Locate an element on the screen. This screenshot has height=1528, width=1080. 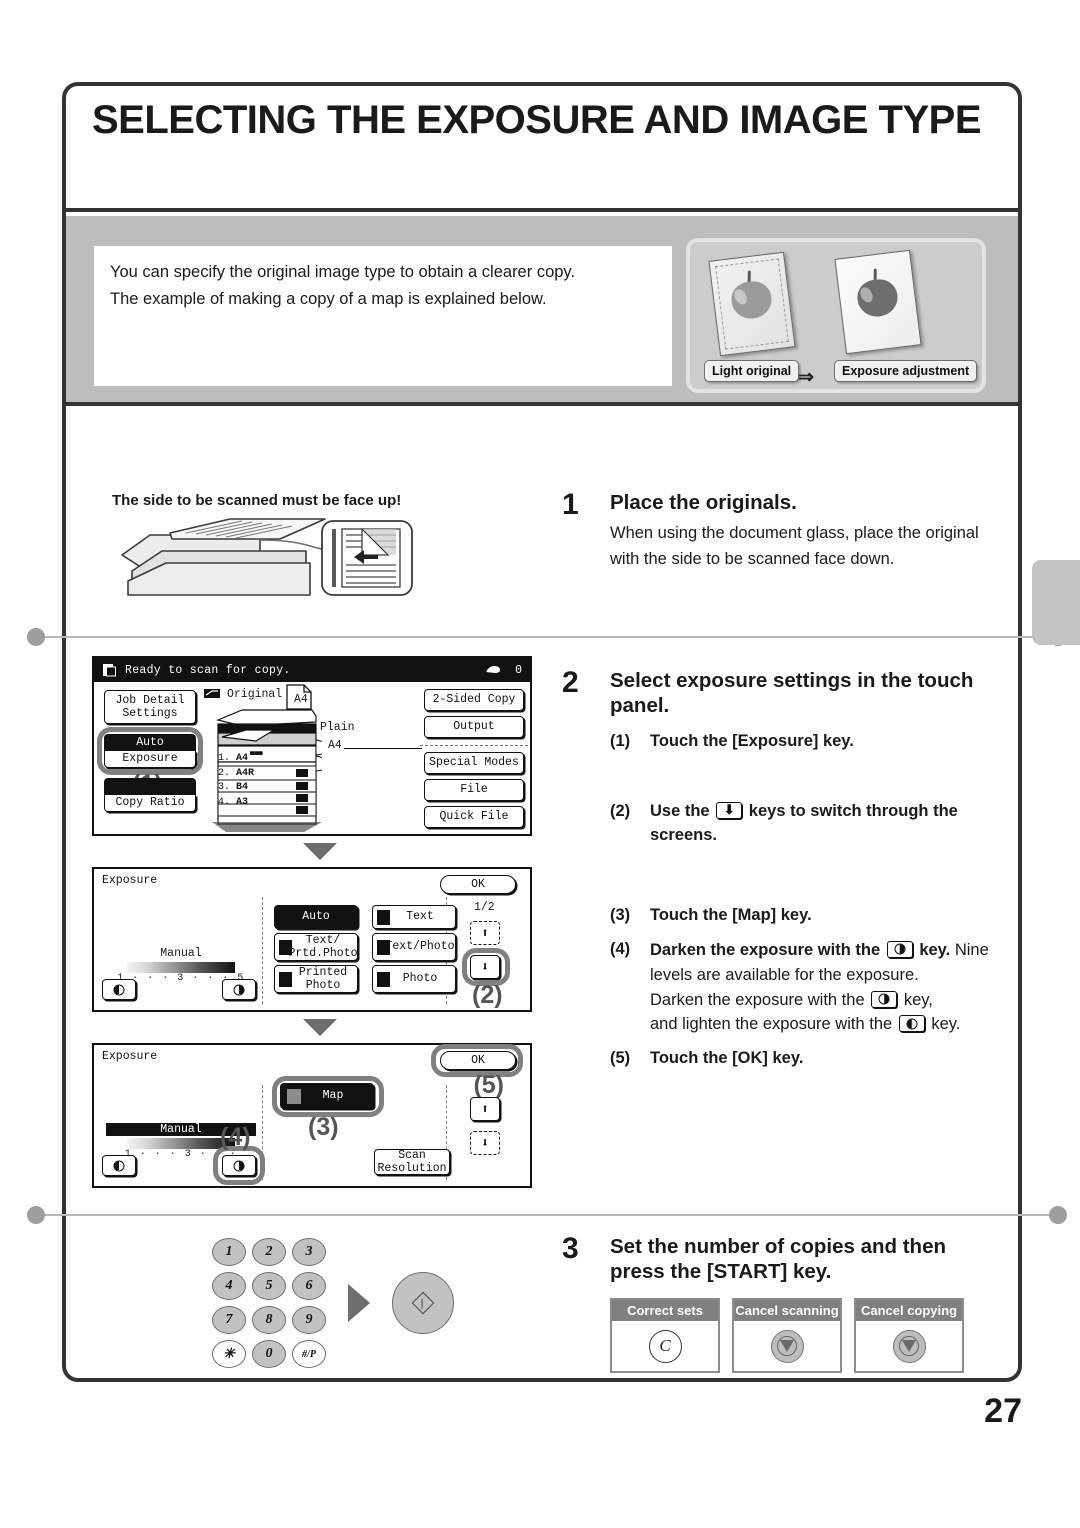
printed-photo-mode-button: Printed Photo is located at coordinates (316, 979).